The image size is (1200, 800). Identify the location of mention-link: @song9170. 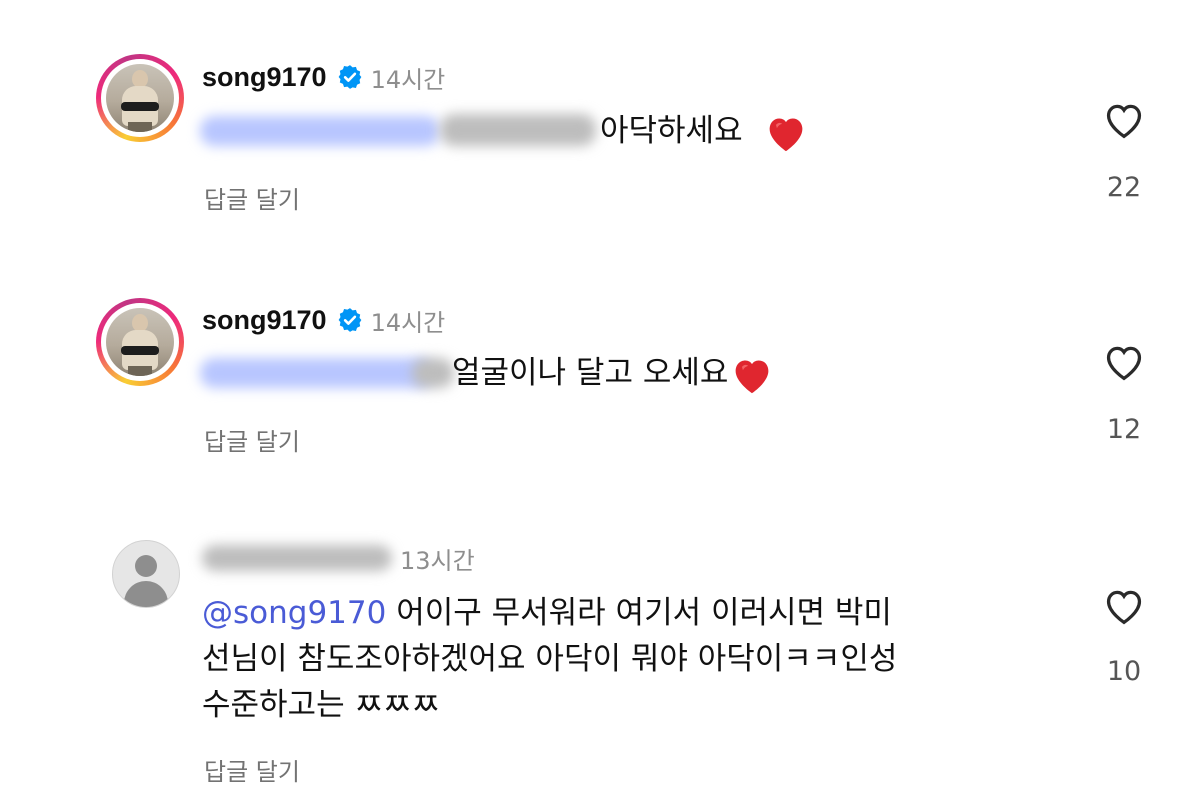
(294, 613).